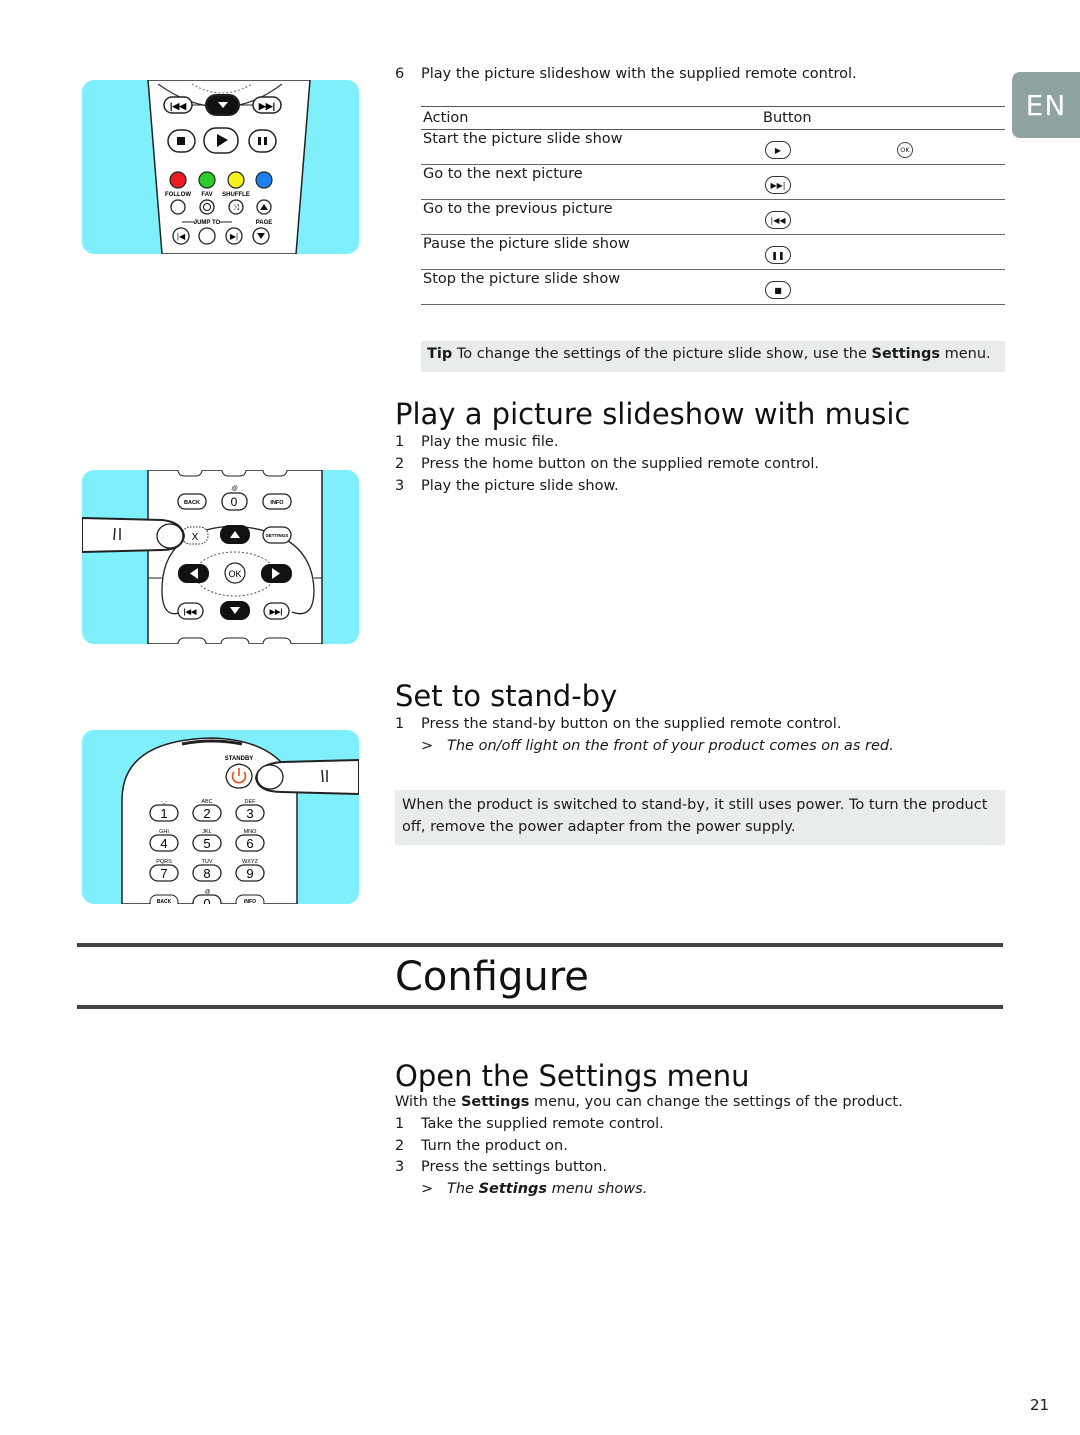 The width and height of the screenshot is (1080, 1435). Describe the element at coordinates (653, 414) in the screenshot. I see `section-heading-music: Play a picture slideshow with music` at that location.